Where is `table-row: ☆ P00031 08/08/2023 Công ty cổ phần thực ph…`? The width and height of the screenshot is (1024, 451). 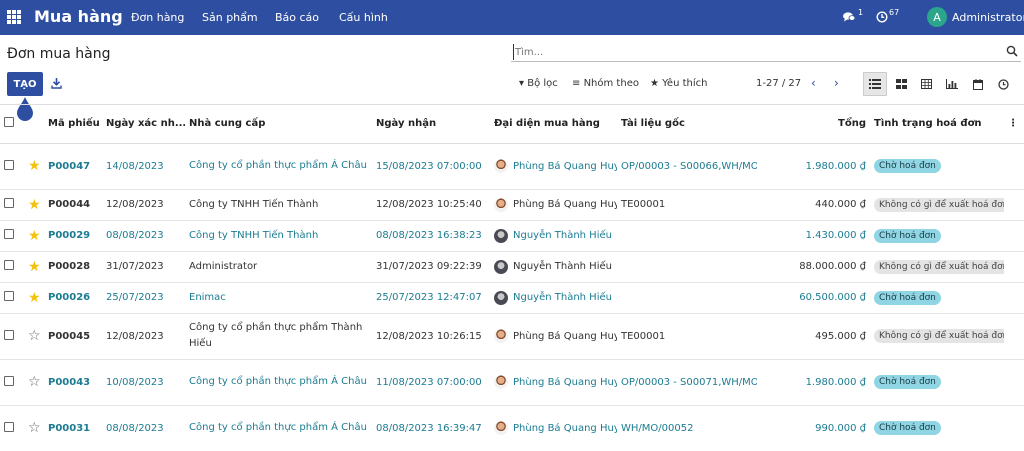
table-row: ☆ P00031 08/08/2023 Công ty cổ phần thực ph… is located at coordinates (512, 428).